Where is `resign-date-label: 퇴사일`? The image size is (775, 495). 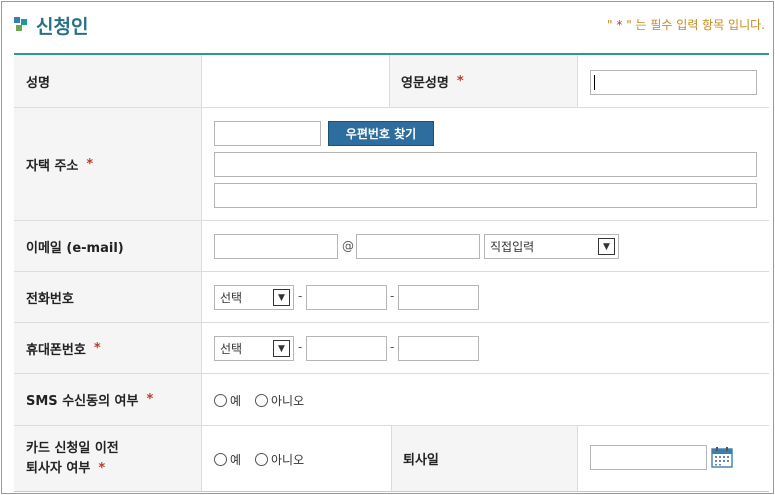 resign-date-label: 퇴사일 is located at coordinates (484, 458).